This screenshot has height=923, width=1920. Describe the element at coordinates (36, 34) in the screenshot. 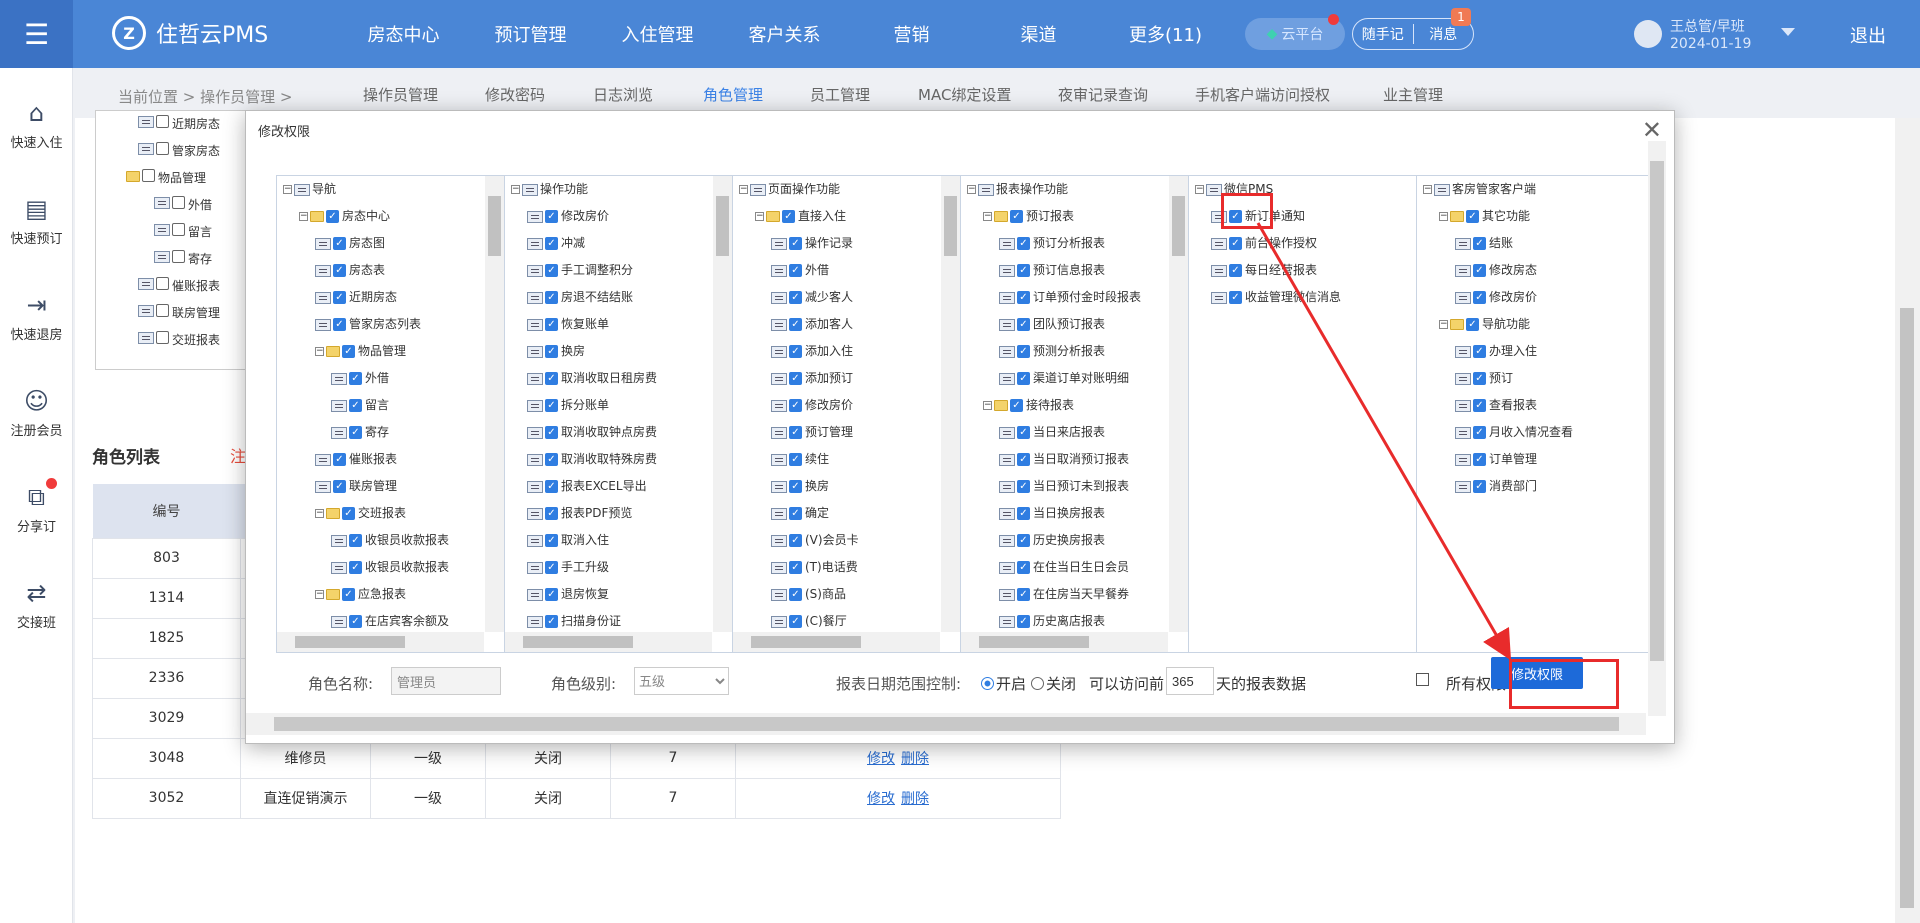

I see `menu-toggle-icon: ☰` at that location.